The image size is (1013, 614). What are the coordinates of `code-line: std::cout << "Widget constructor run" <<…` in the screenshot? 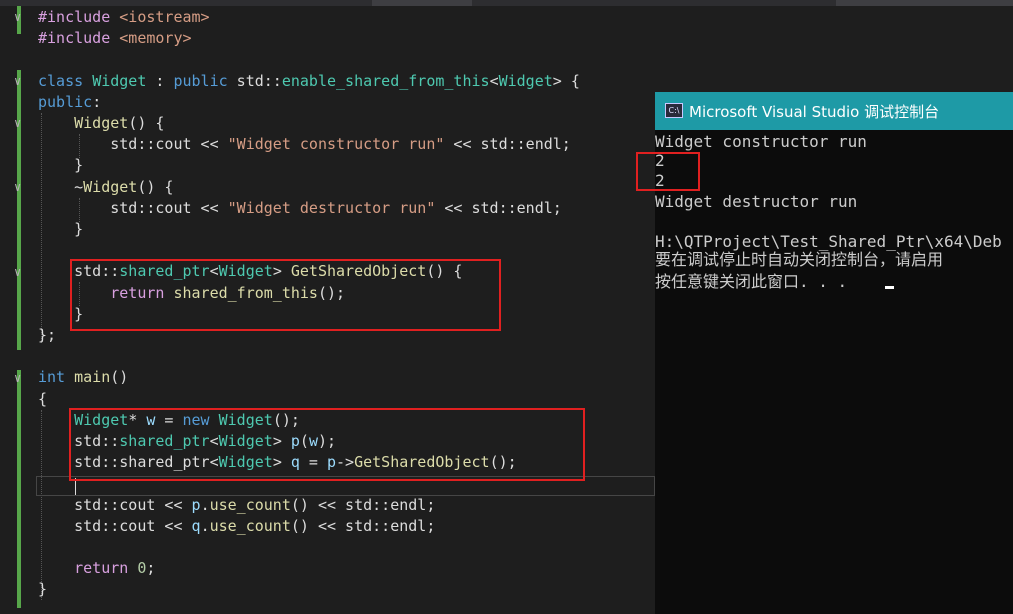 It's located at (304, 144).